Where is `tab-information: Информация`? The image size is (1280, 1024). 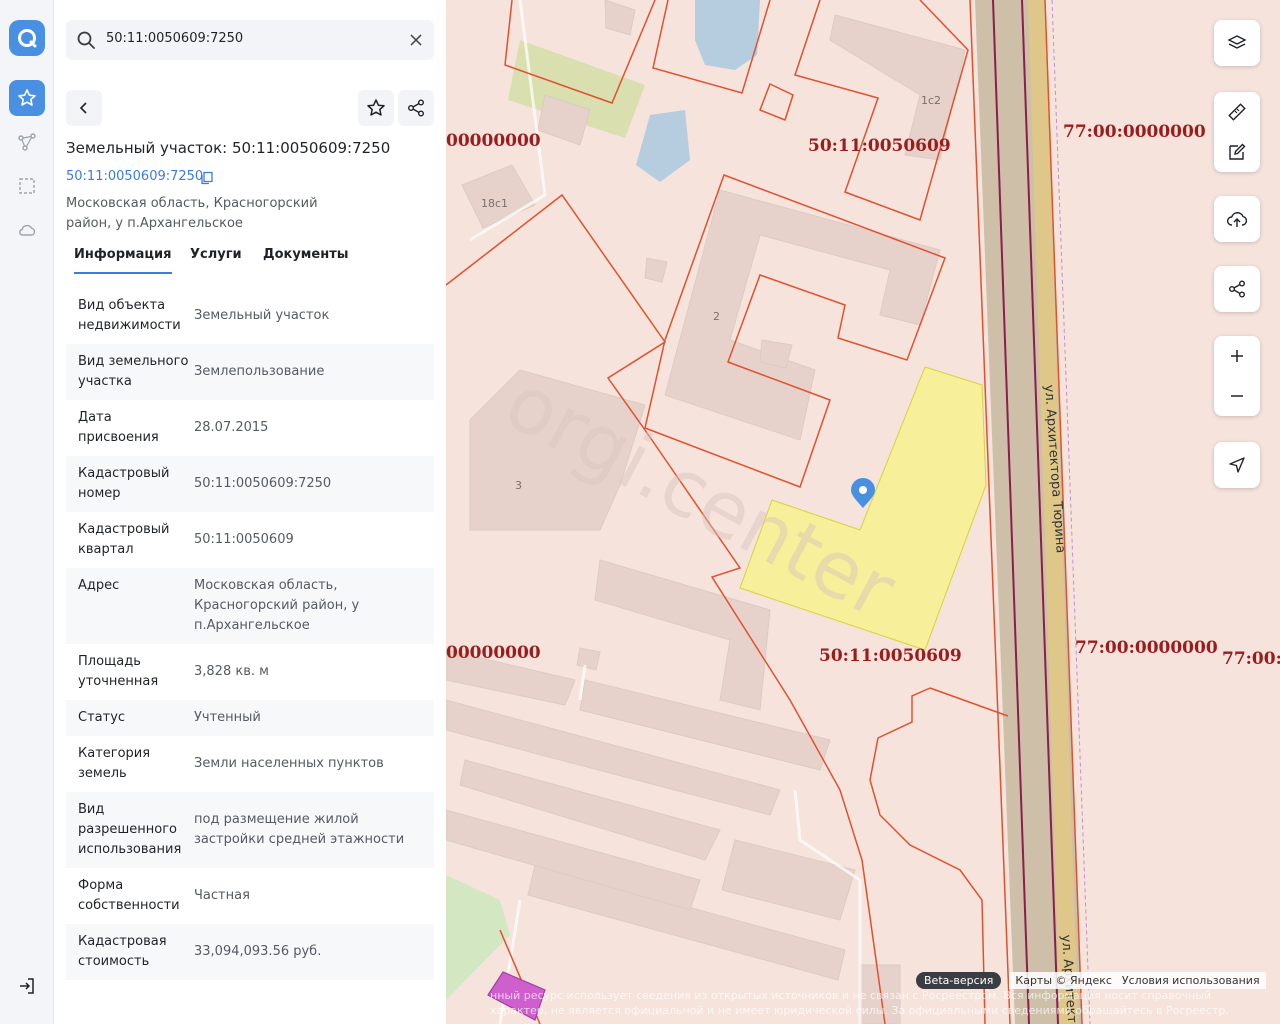 tab-information: Информация is located at coordinates (123, 260).